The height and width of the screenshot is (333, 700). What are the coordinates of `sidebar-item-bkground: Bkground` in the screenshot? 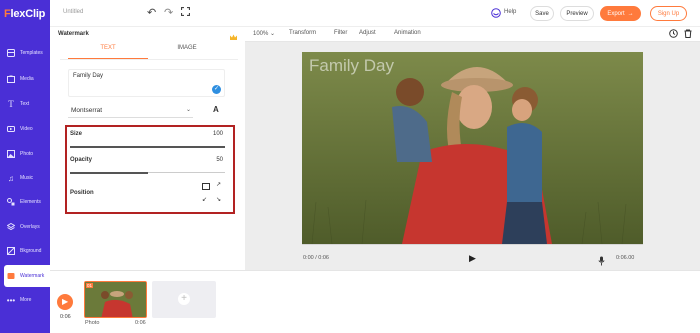 It's located at (25, 251).